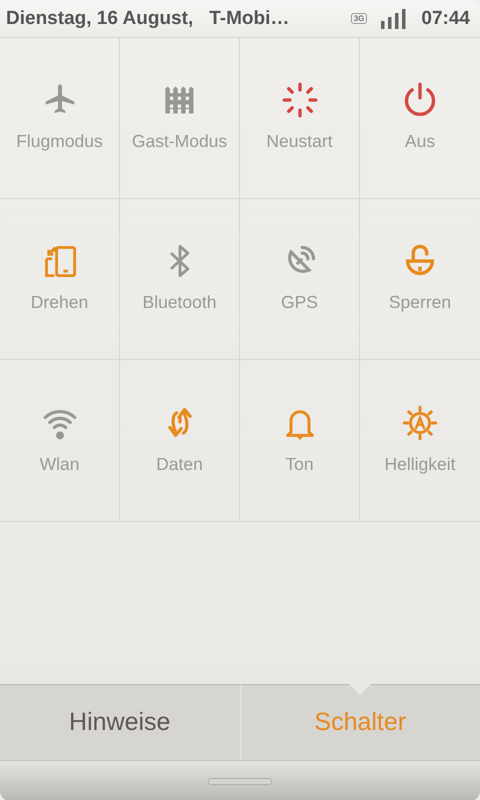 This screenshot has height=800, width=480. I want to click on toggle-button: Neustart, so click(300, 118).